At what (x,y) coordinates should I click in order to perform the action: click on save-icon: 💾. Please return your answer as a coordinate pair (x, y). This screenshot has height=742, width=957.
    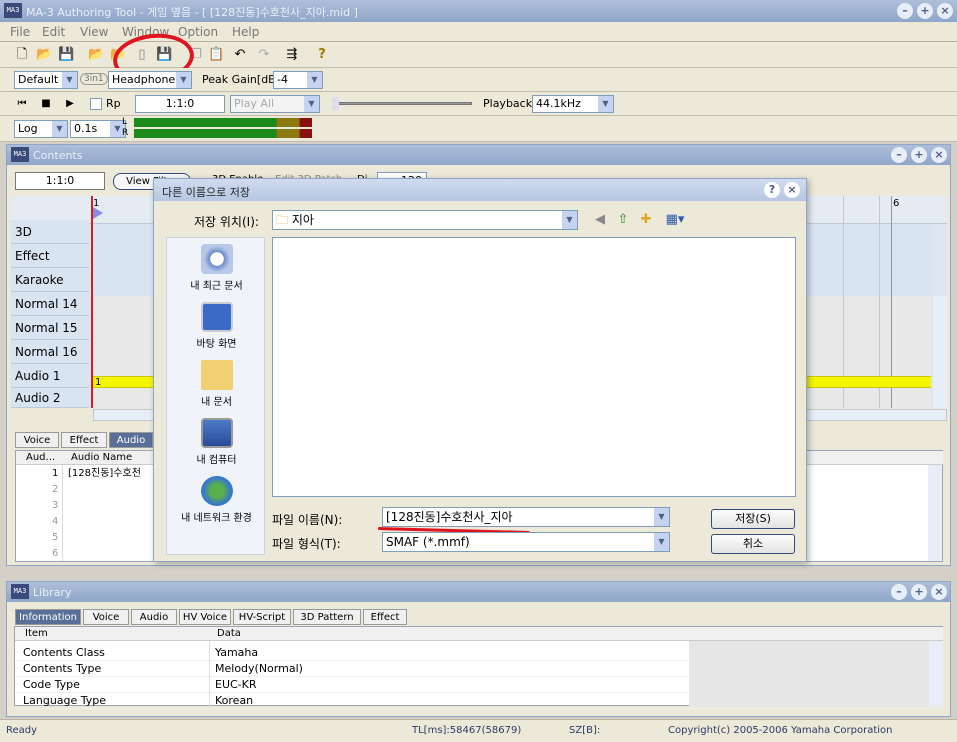
    Looking at the image, I should click on (66, 55).